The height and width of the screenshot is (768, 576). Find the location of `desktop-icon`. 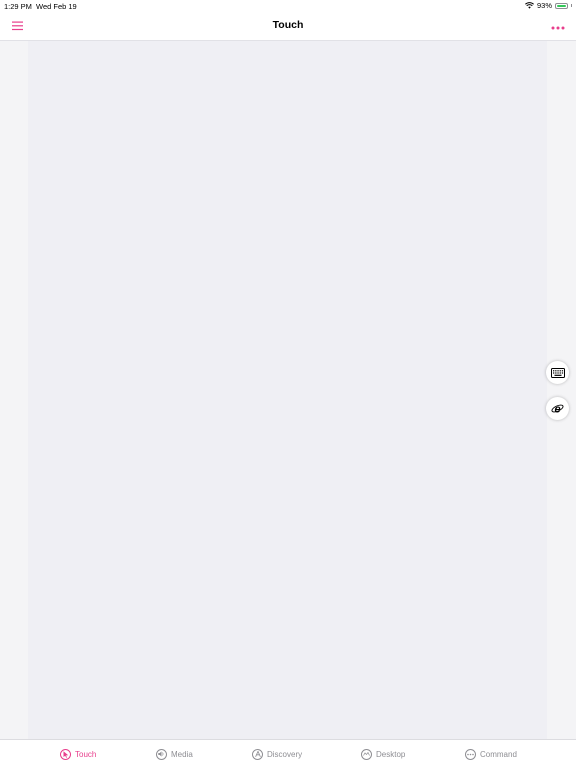

desktop-icon is located at coordinates (366, 754).